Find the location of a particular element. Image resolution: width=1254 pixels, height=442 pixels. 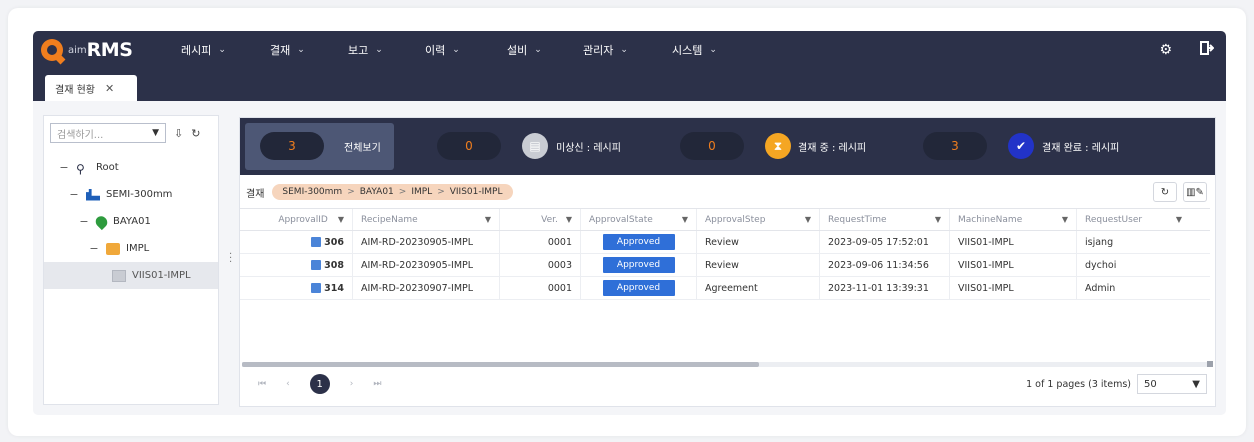

next-page-button: › is located at coordinates (352, 384).